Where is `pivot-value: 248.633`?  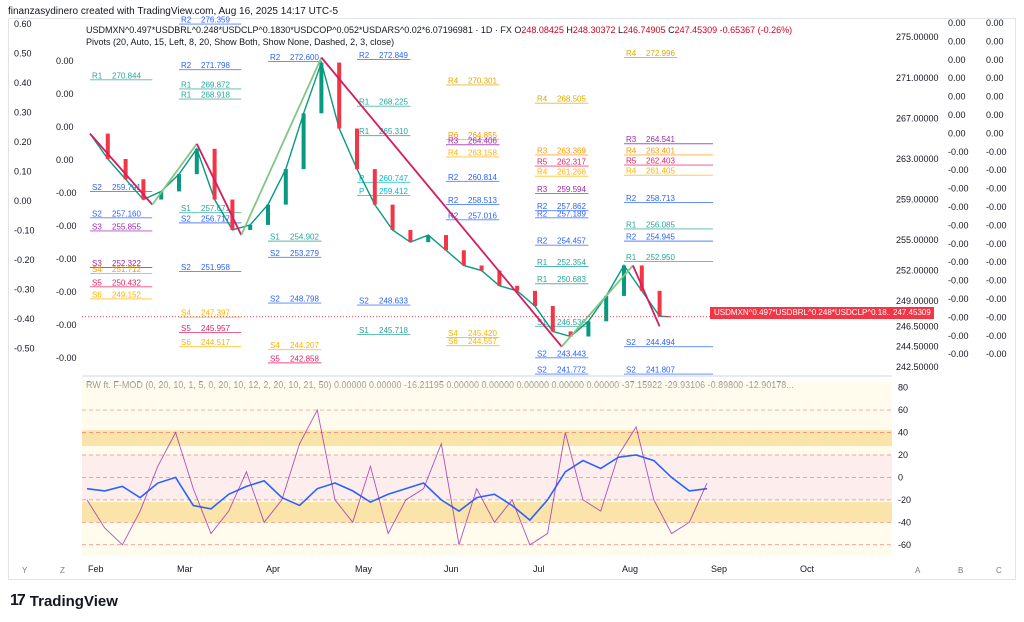 pivot-value: 248.633 is located at coordinates (393, 301).